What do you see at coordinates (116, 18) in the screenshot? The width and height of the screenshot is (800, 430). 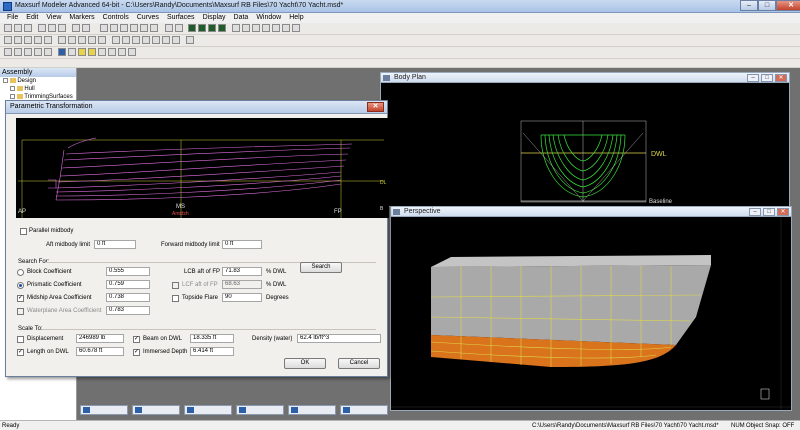 I see `menu-controls: Controls` at bounding box center [116, 18].